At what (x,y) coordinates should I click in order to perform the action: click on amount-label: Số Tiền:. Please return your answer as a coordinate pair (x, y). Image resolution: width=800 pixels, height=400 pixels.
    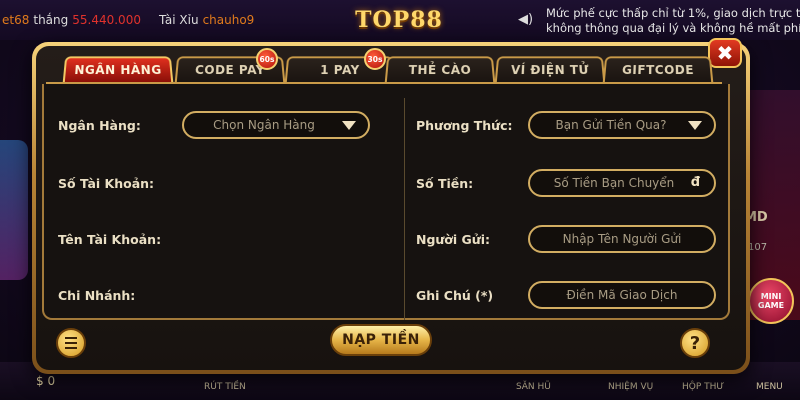
    Looking at the image, I should click on (445, 183).